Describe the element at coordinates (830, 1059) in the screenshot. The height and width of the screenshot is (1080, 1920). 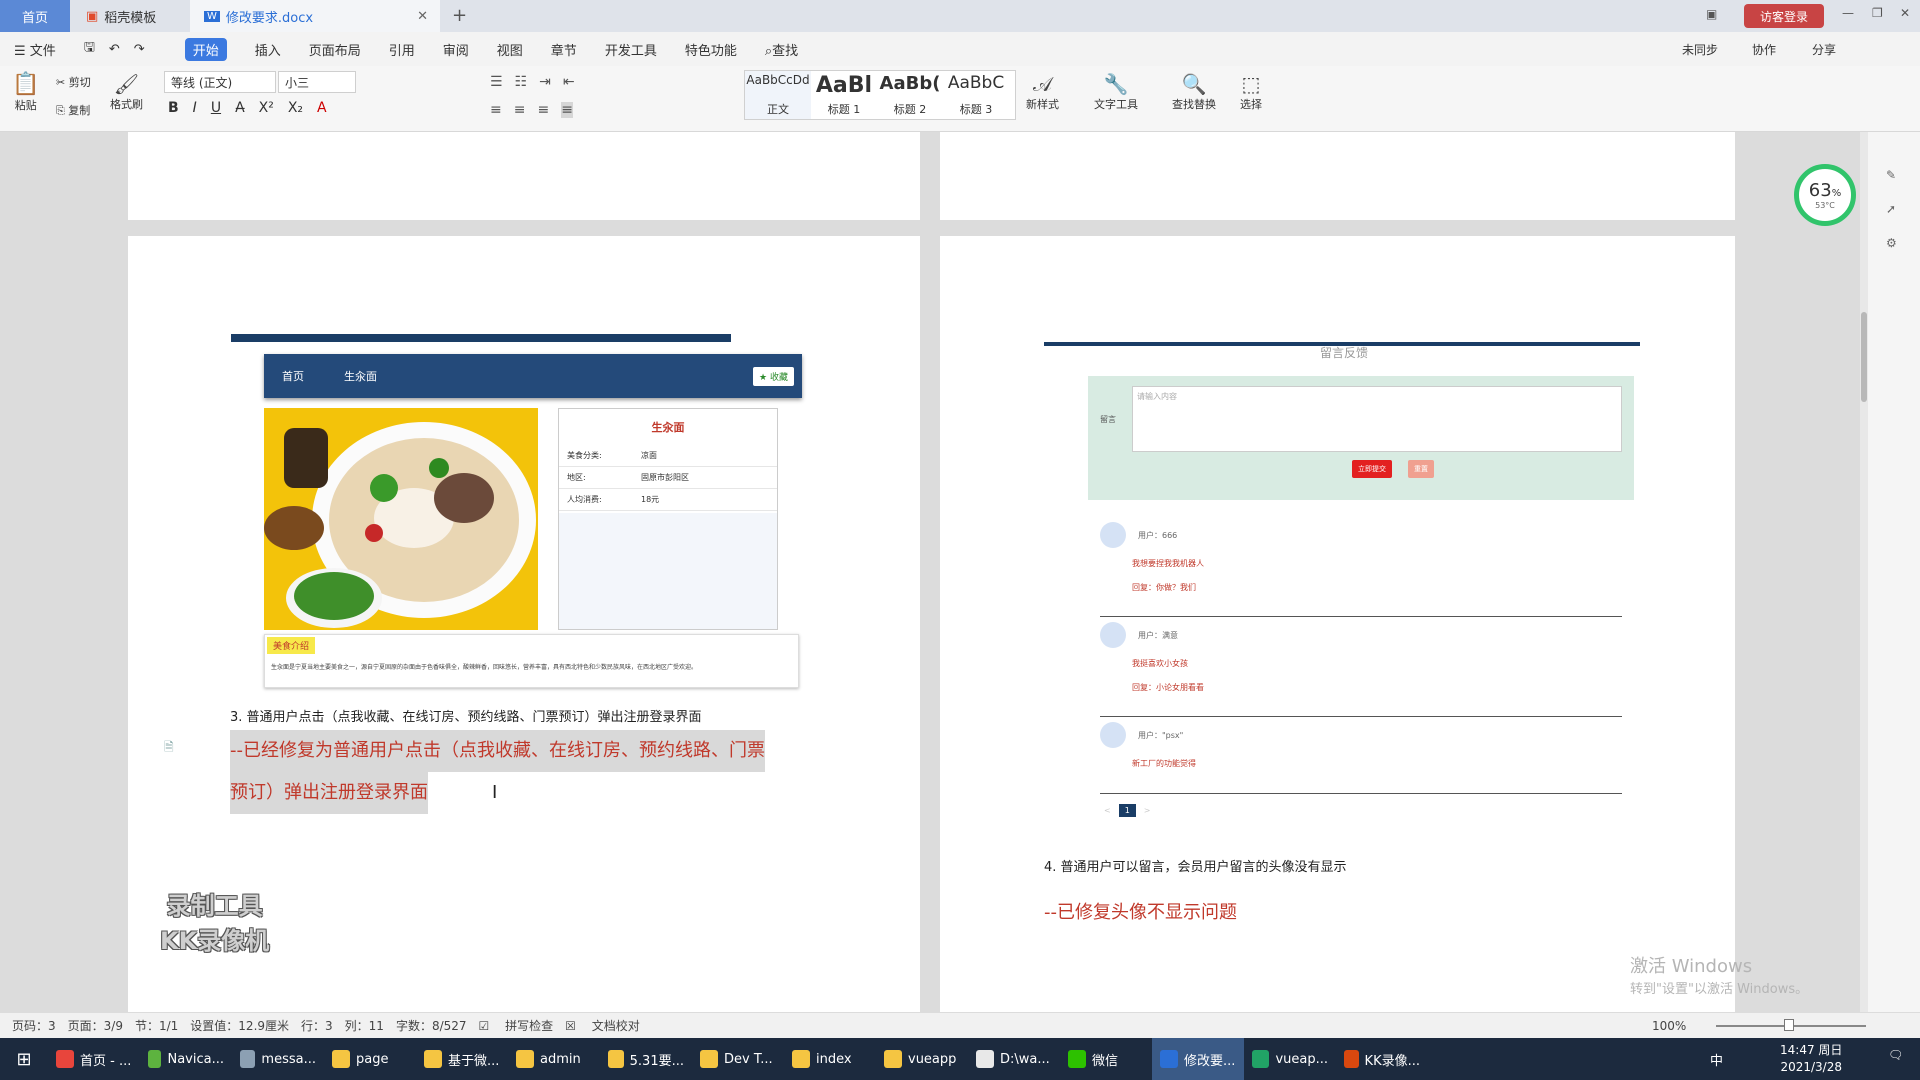
I see `taskbar-app: index` at that location.